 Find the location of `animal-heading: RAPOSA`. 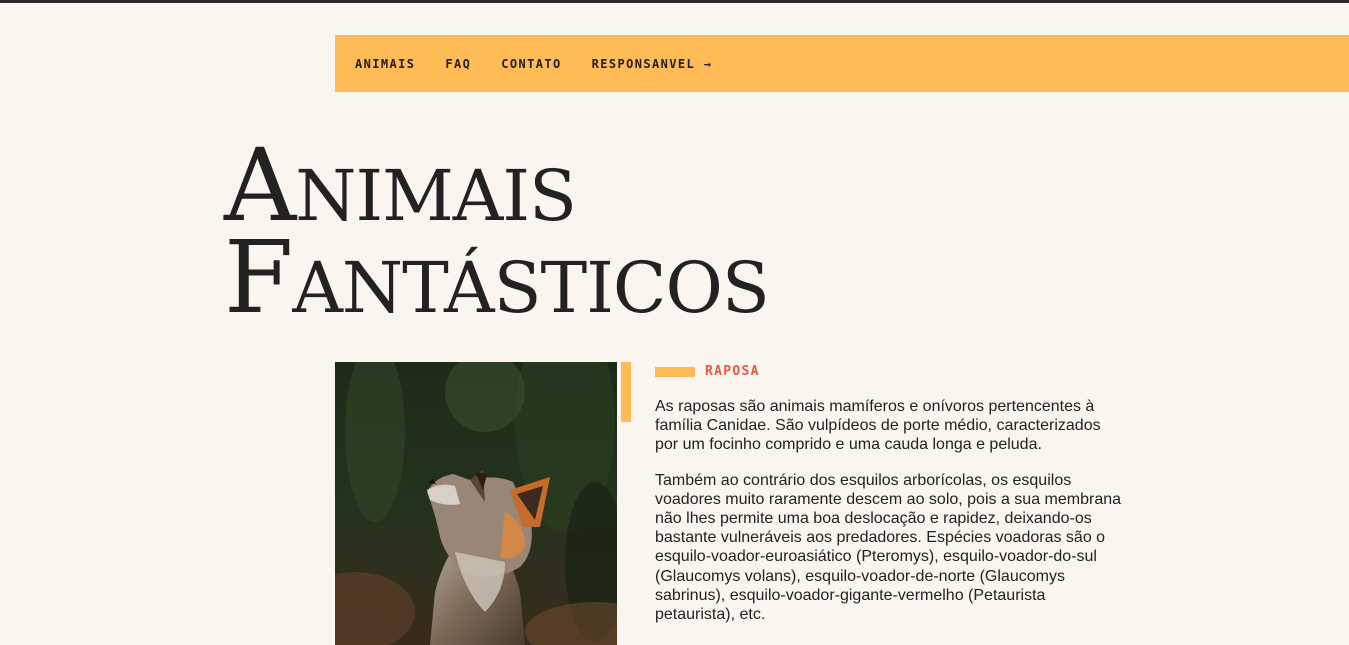

animal-heading: RAPOSA is located at coordinates (707, 371).